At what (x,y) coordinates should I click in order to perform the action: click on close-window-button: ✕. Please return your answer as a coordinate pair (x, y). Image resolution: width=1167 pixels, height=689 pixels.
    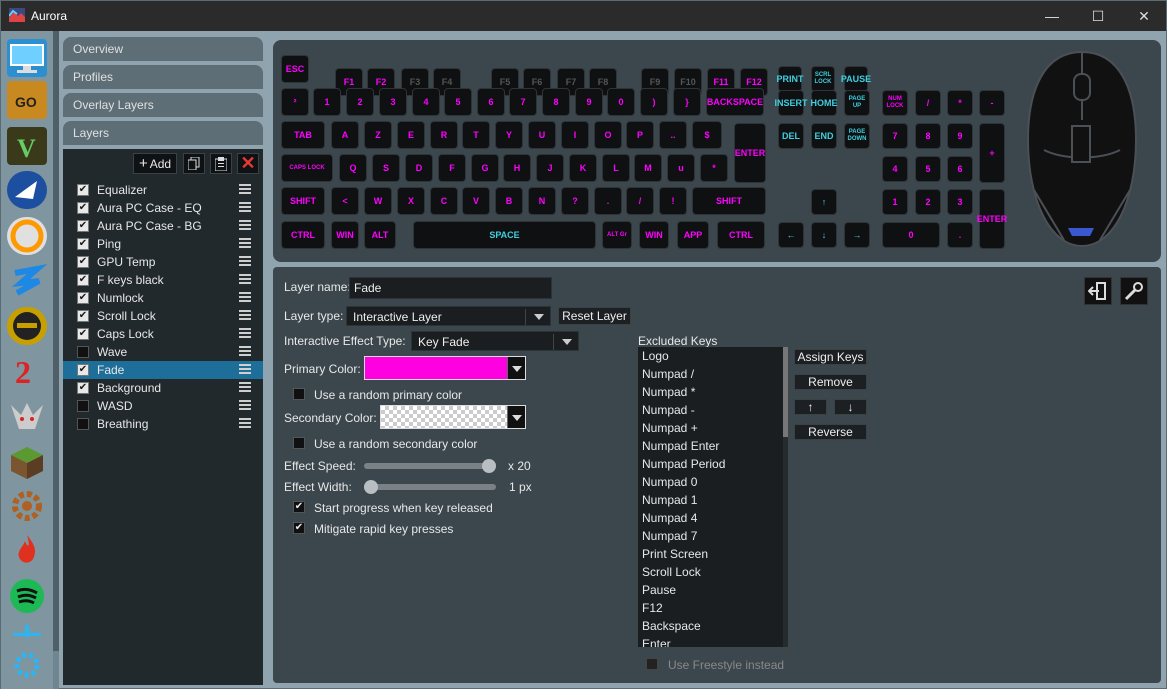
    Looking at the image, I should click on (1144, 16).